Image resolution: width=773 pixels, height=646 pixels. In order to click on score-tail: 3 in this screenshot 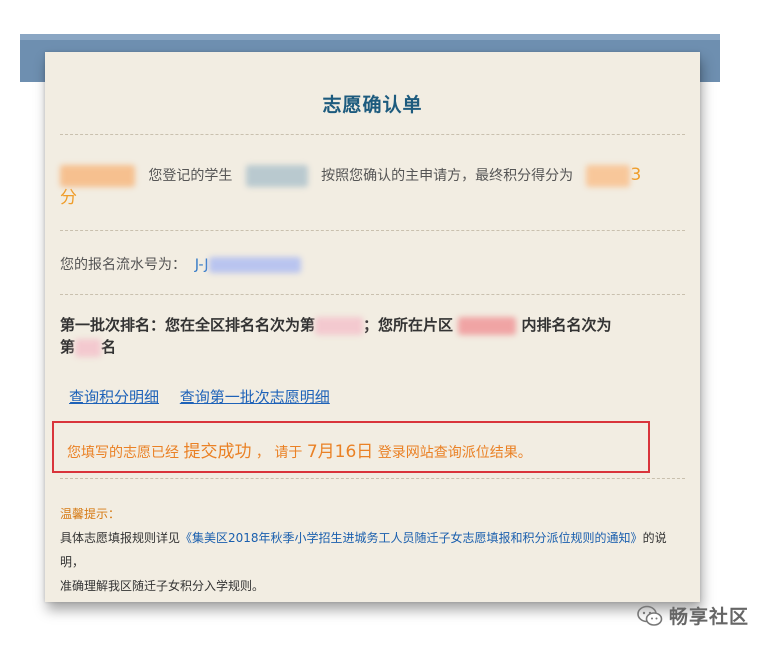, I will do `click(636, 175)`.